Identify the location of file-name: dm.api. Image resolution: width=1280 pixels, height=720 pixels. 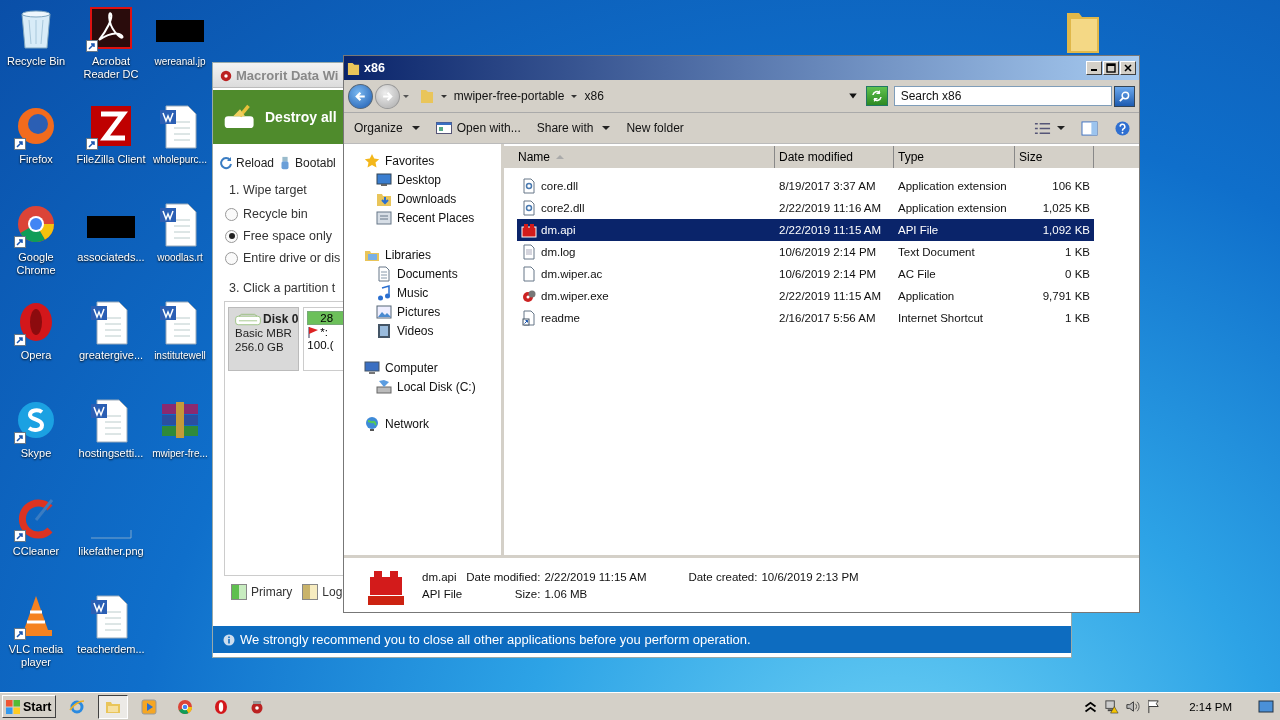
(558, 230).